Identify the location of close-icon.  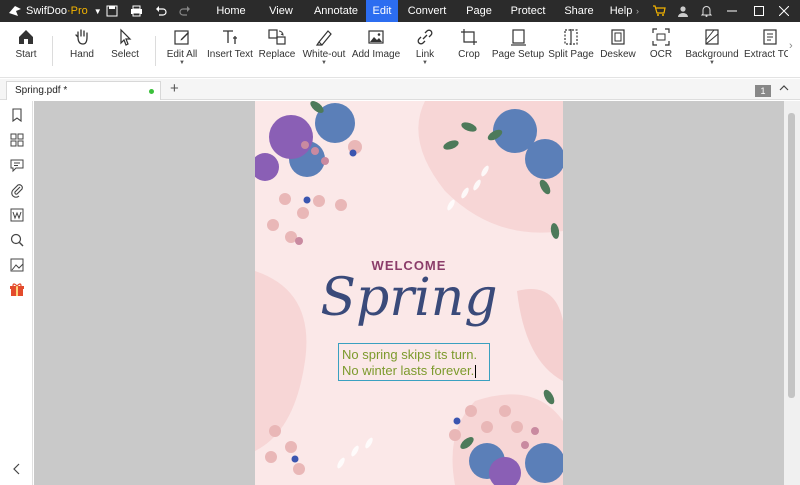
(784, 11).